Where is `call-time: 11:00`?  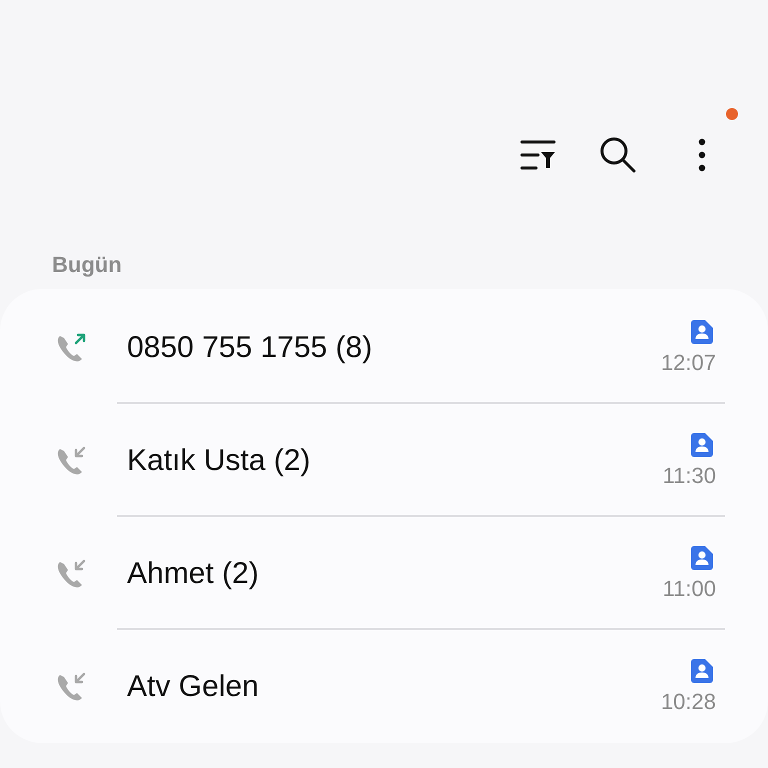
call-time: 11:00 is located at coordinates (689, 589).